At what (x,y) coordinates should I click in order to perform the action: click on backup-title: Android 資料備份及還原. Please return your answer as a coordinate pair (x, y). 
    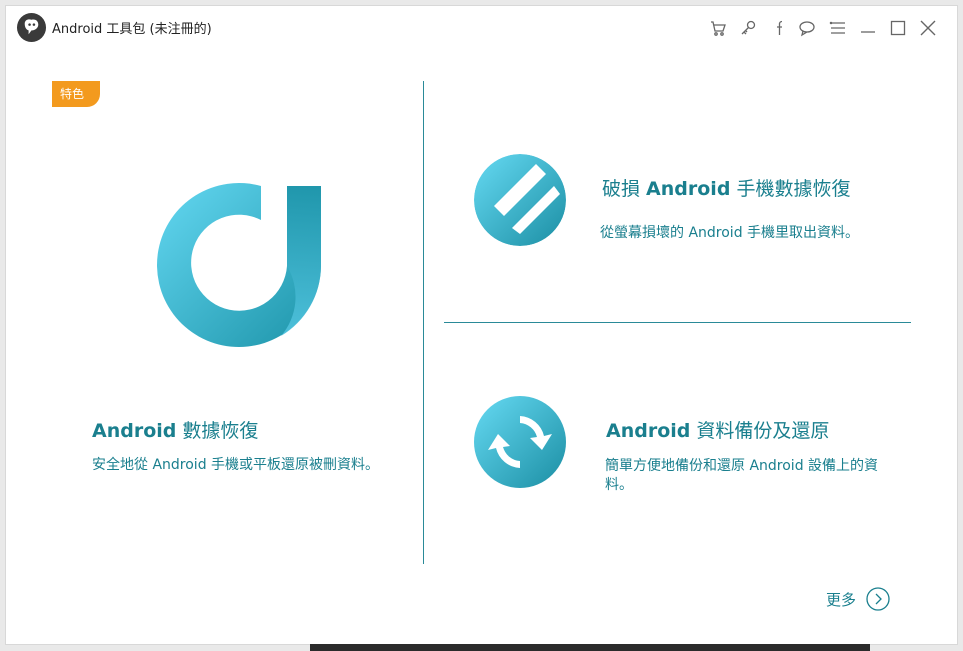
    Looking at the image, I should click on (718, 431).